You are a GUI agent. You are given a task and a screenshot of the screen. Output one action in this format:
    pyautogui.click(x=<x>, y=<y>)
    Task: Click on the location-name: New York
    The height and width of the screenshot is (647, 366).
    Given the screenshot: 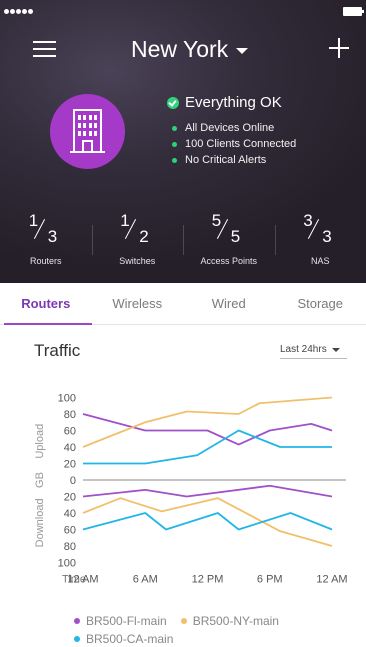 What is the action you would take?
    pyautogui.click(x=180, y=49)
    